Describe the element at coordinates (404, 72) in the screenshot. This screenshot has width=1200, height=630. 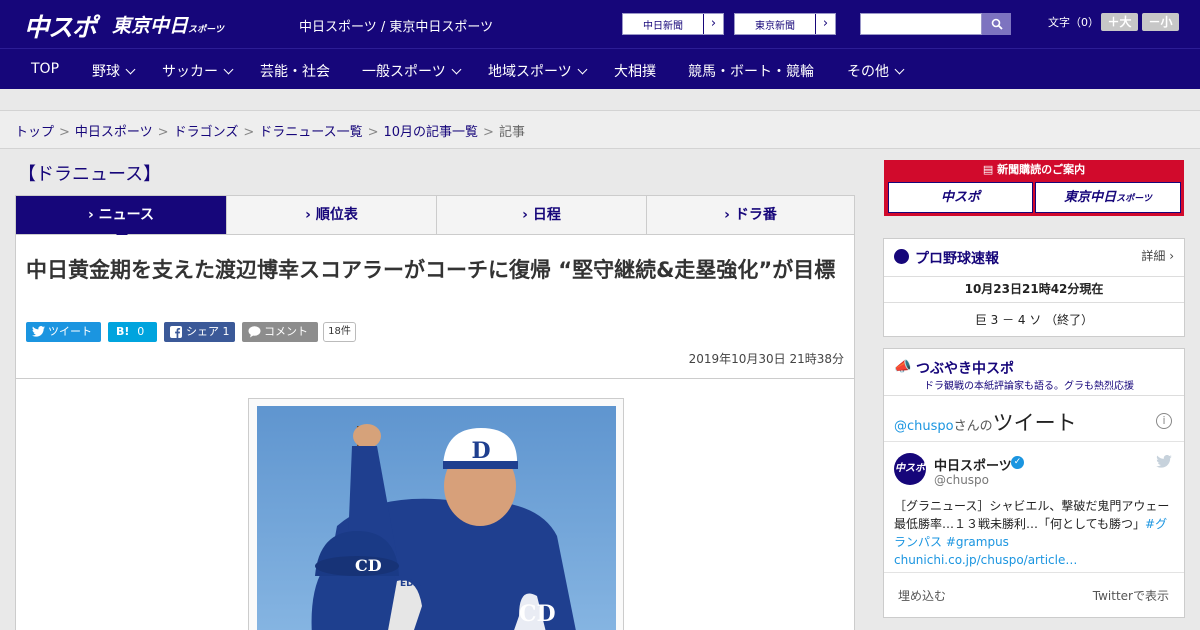
I see `nav-label: 一般スポーツ` at that location.